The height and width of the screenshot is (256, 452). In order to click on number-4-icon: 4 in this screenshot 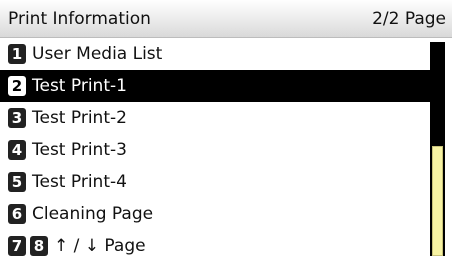, I will do `click(17, 150)`.